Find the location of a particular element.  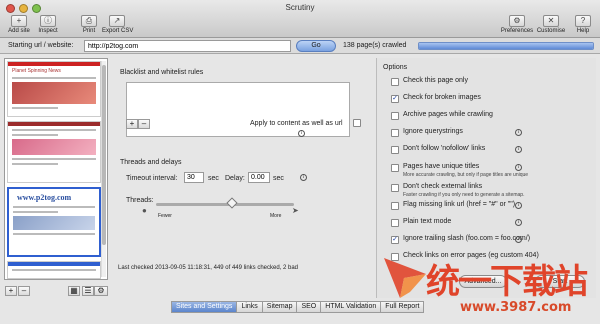

print-button: ⎙ Print is located at coordinates (89, 26).